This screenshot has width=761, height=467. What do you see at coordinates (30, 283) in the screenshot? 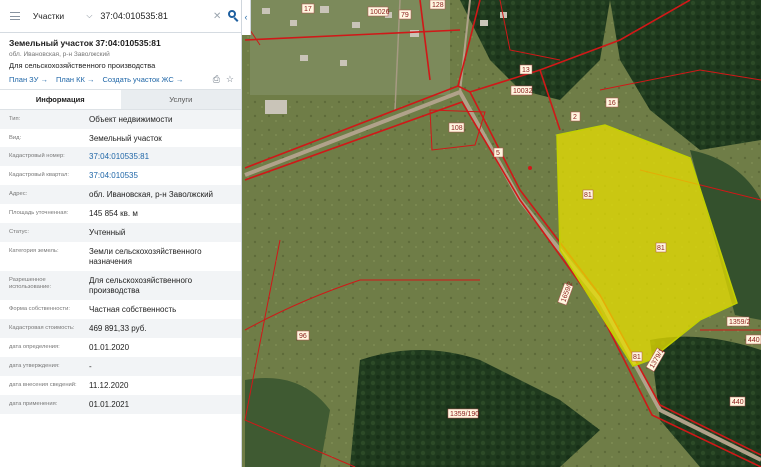
I see `field-label: Разрешенное использование:` at bounding box center [30, 283].